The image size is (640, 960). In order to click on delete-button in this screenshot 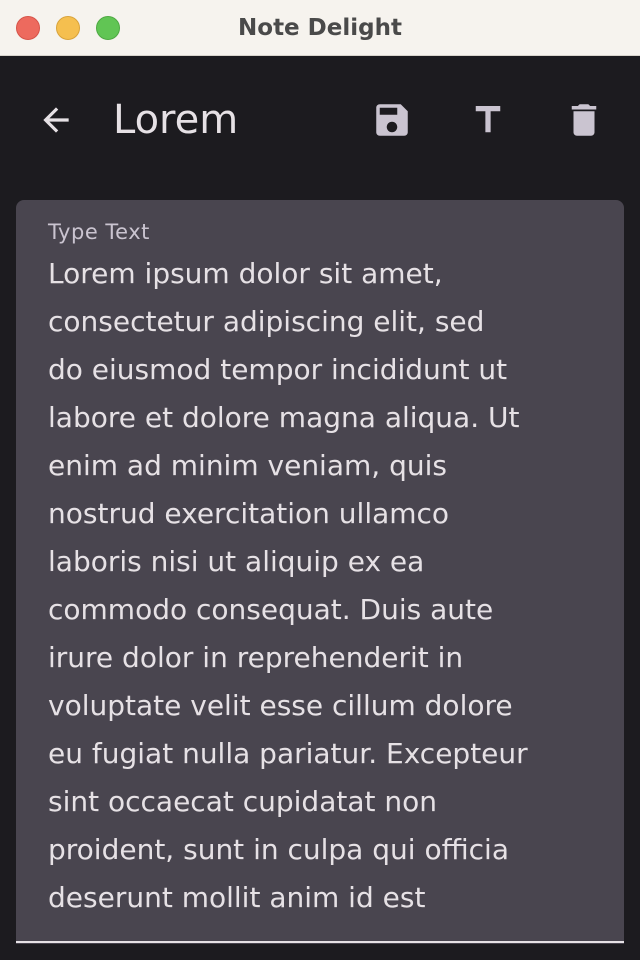, I will do `click(584, 120)`.